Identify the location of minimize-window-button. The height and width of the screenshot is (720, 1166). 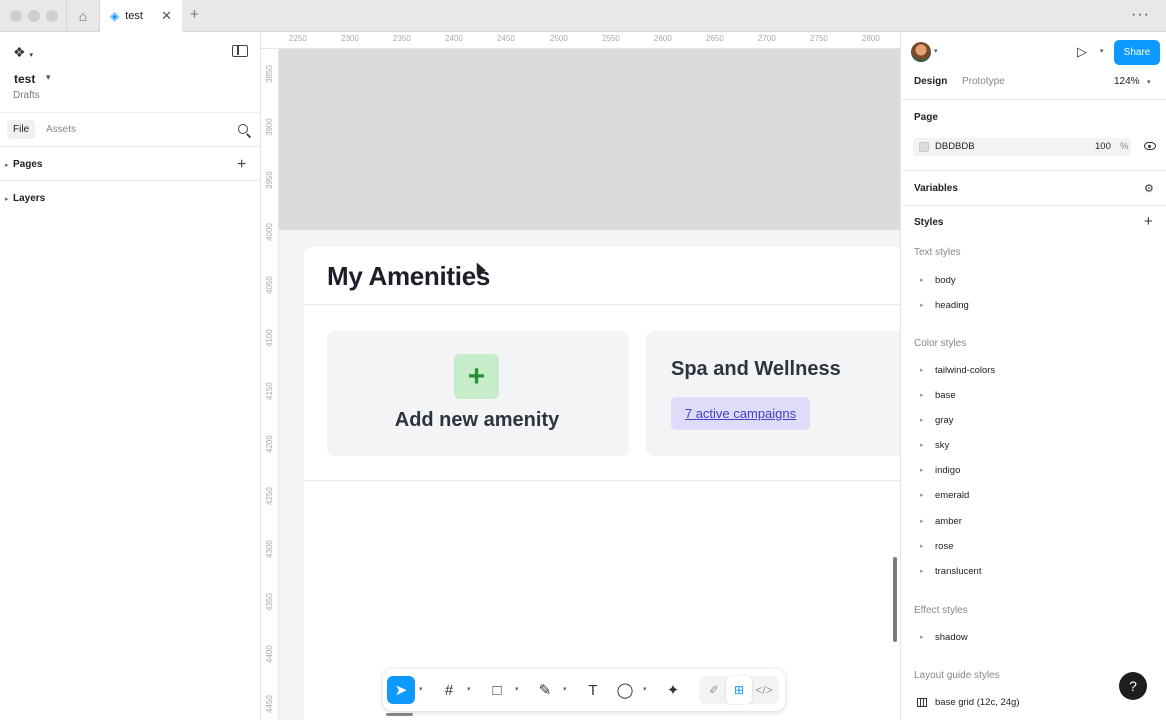
(34, 16).